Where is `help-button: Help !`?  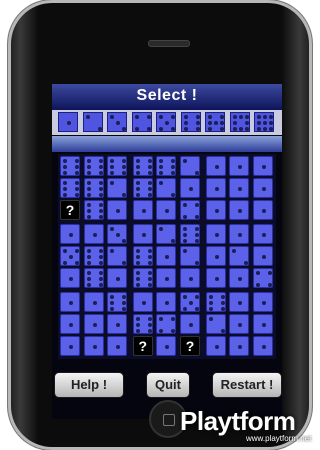
help-button: Help ! is located at coordinates (89, 385).